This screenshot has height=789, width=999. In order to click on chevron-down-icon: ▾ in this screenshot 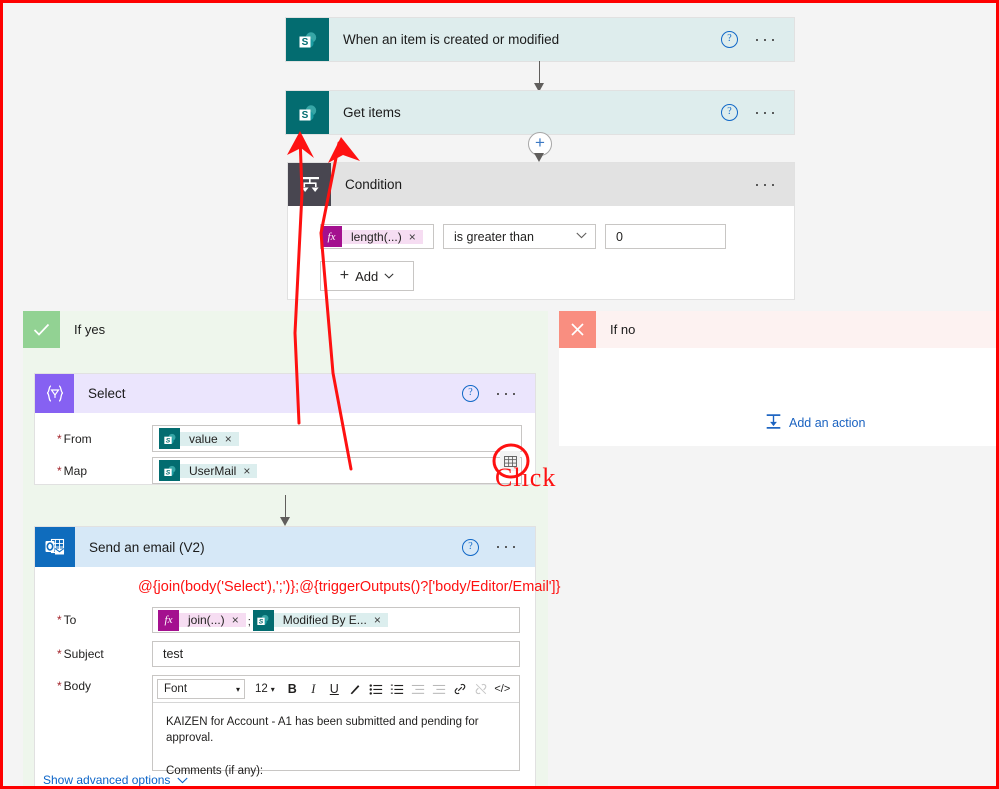, I will do `click(272, 689)`.